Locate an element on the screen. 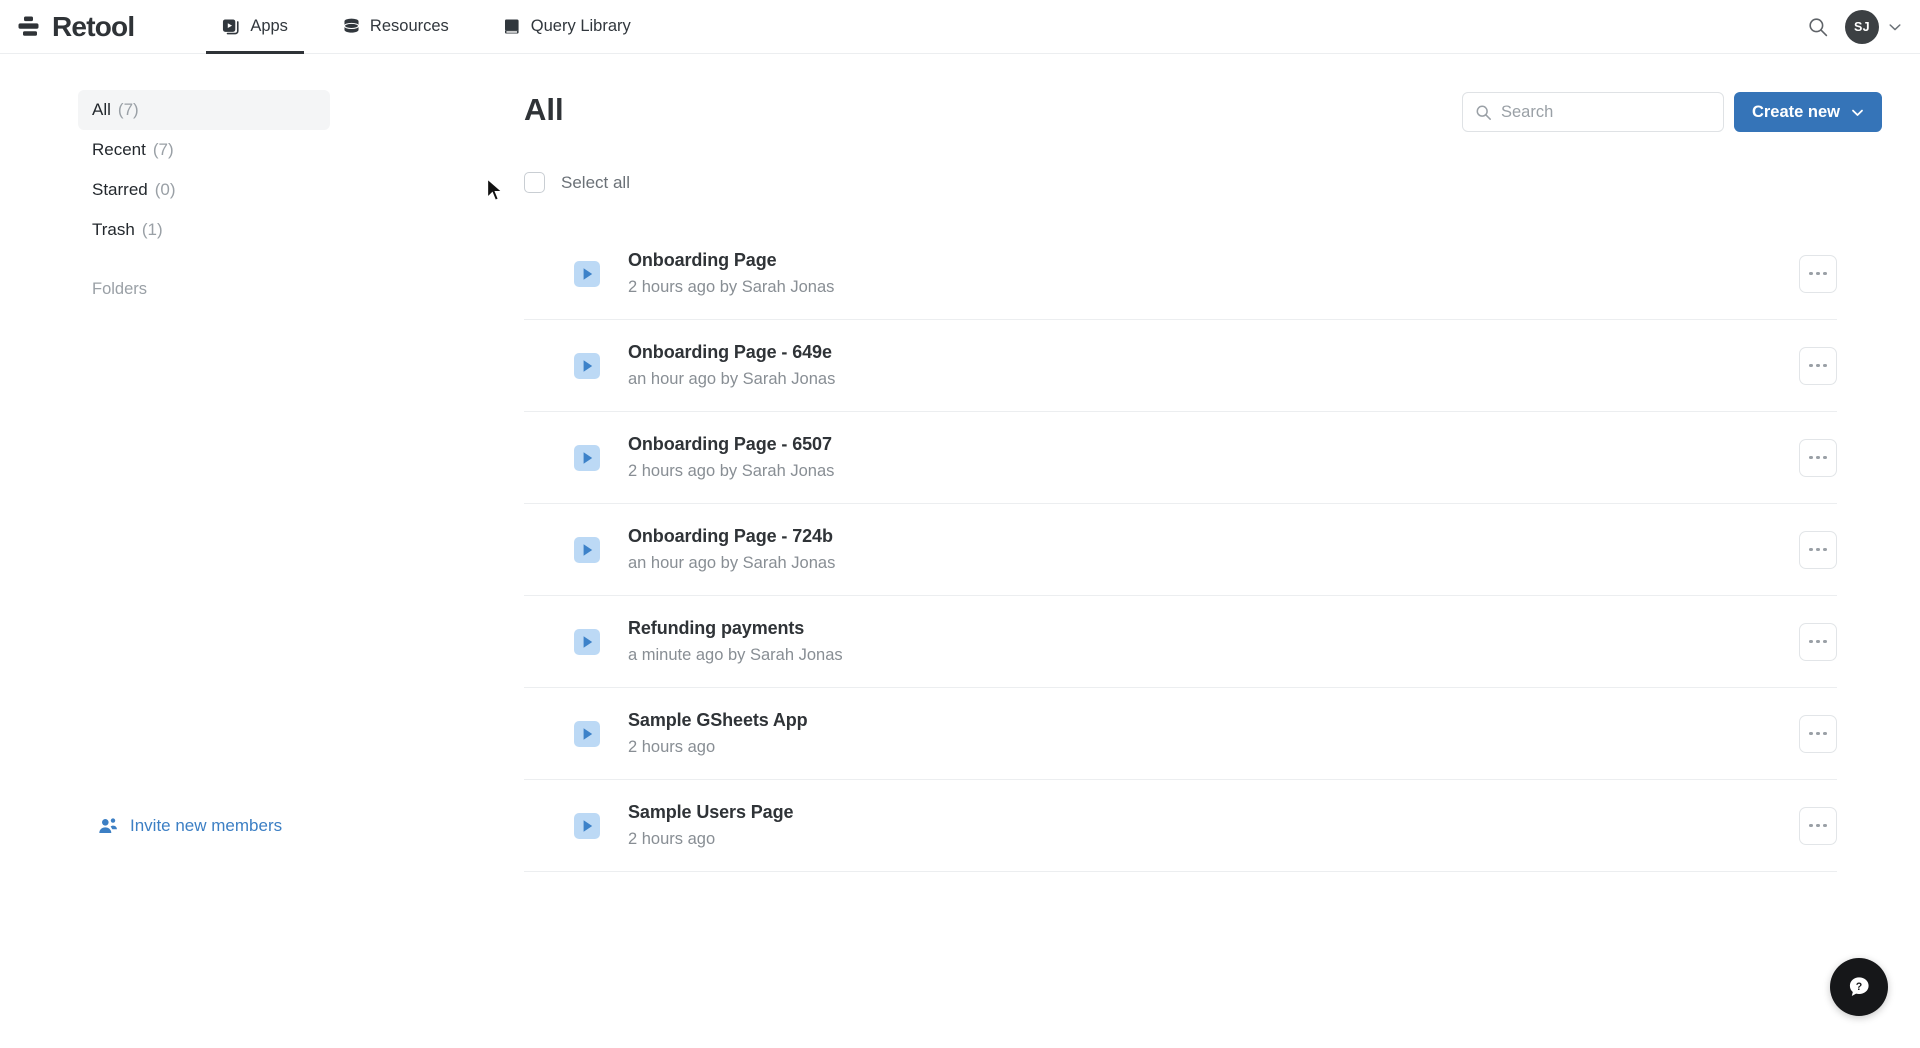  nav-right-group: SJ is located at coordinates (1854, 26).